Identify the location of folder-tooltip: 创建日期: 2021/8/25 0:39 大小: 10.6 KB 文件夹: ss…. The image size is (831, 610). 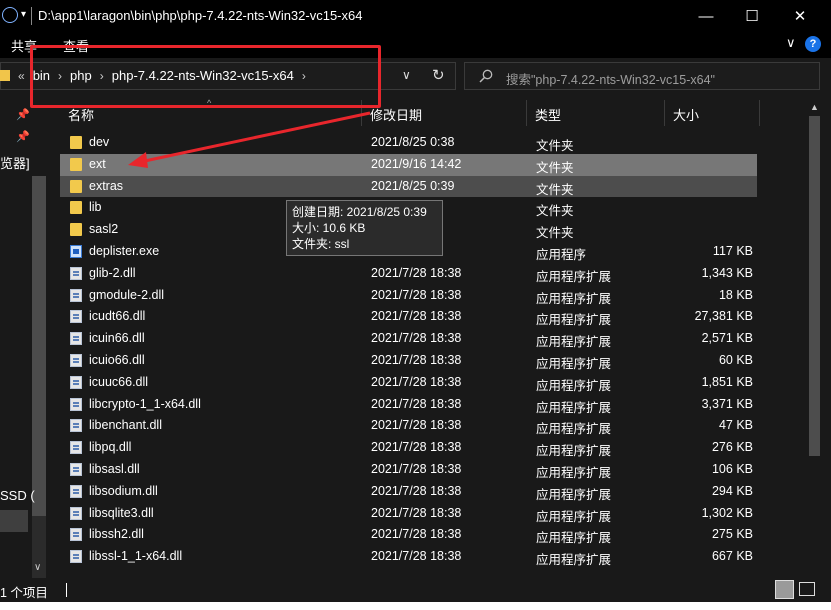
(364, 228).